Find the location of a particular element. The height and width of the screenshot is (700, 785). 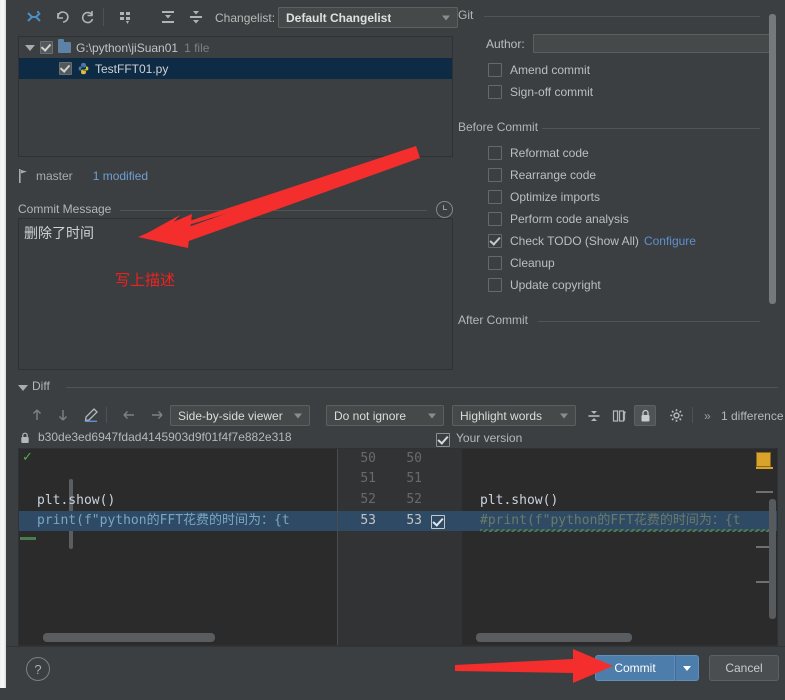

edit-icon is located at coordinates (91, 415).